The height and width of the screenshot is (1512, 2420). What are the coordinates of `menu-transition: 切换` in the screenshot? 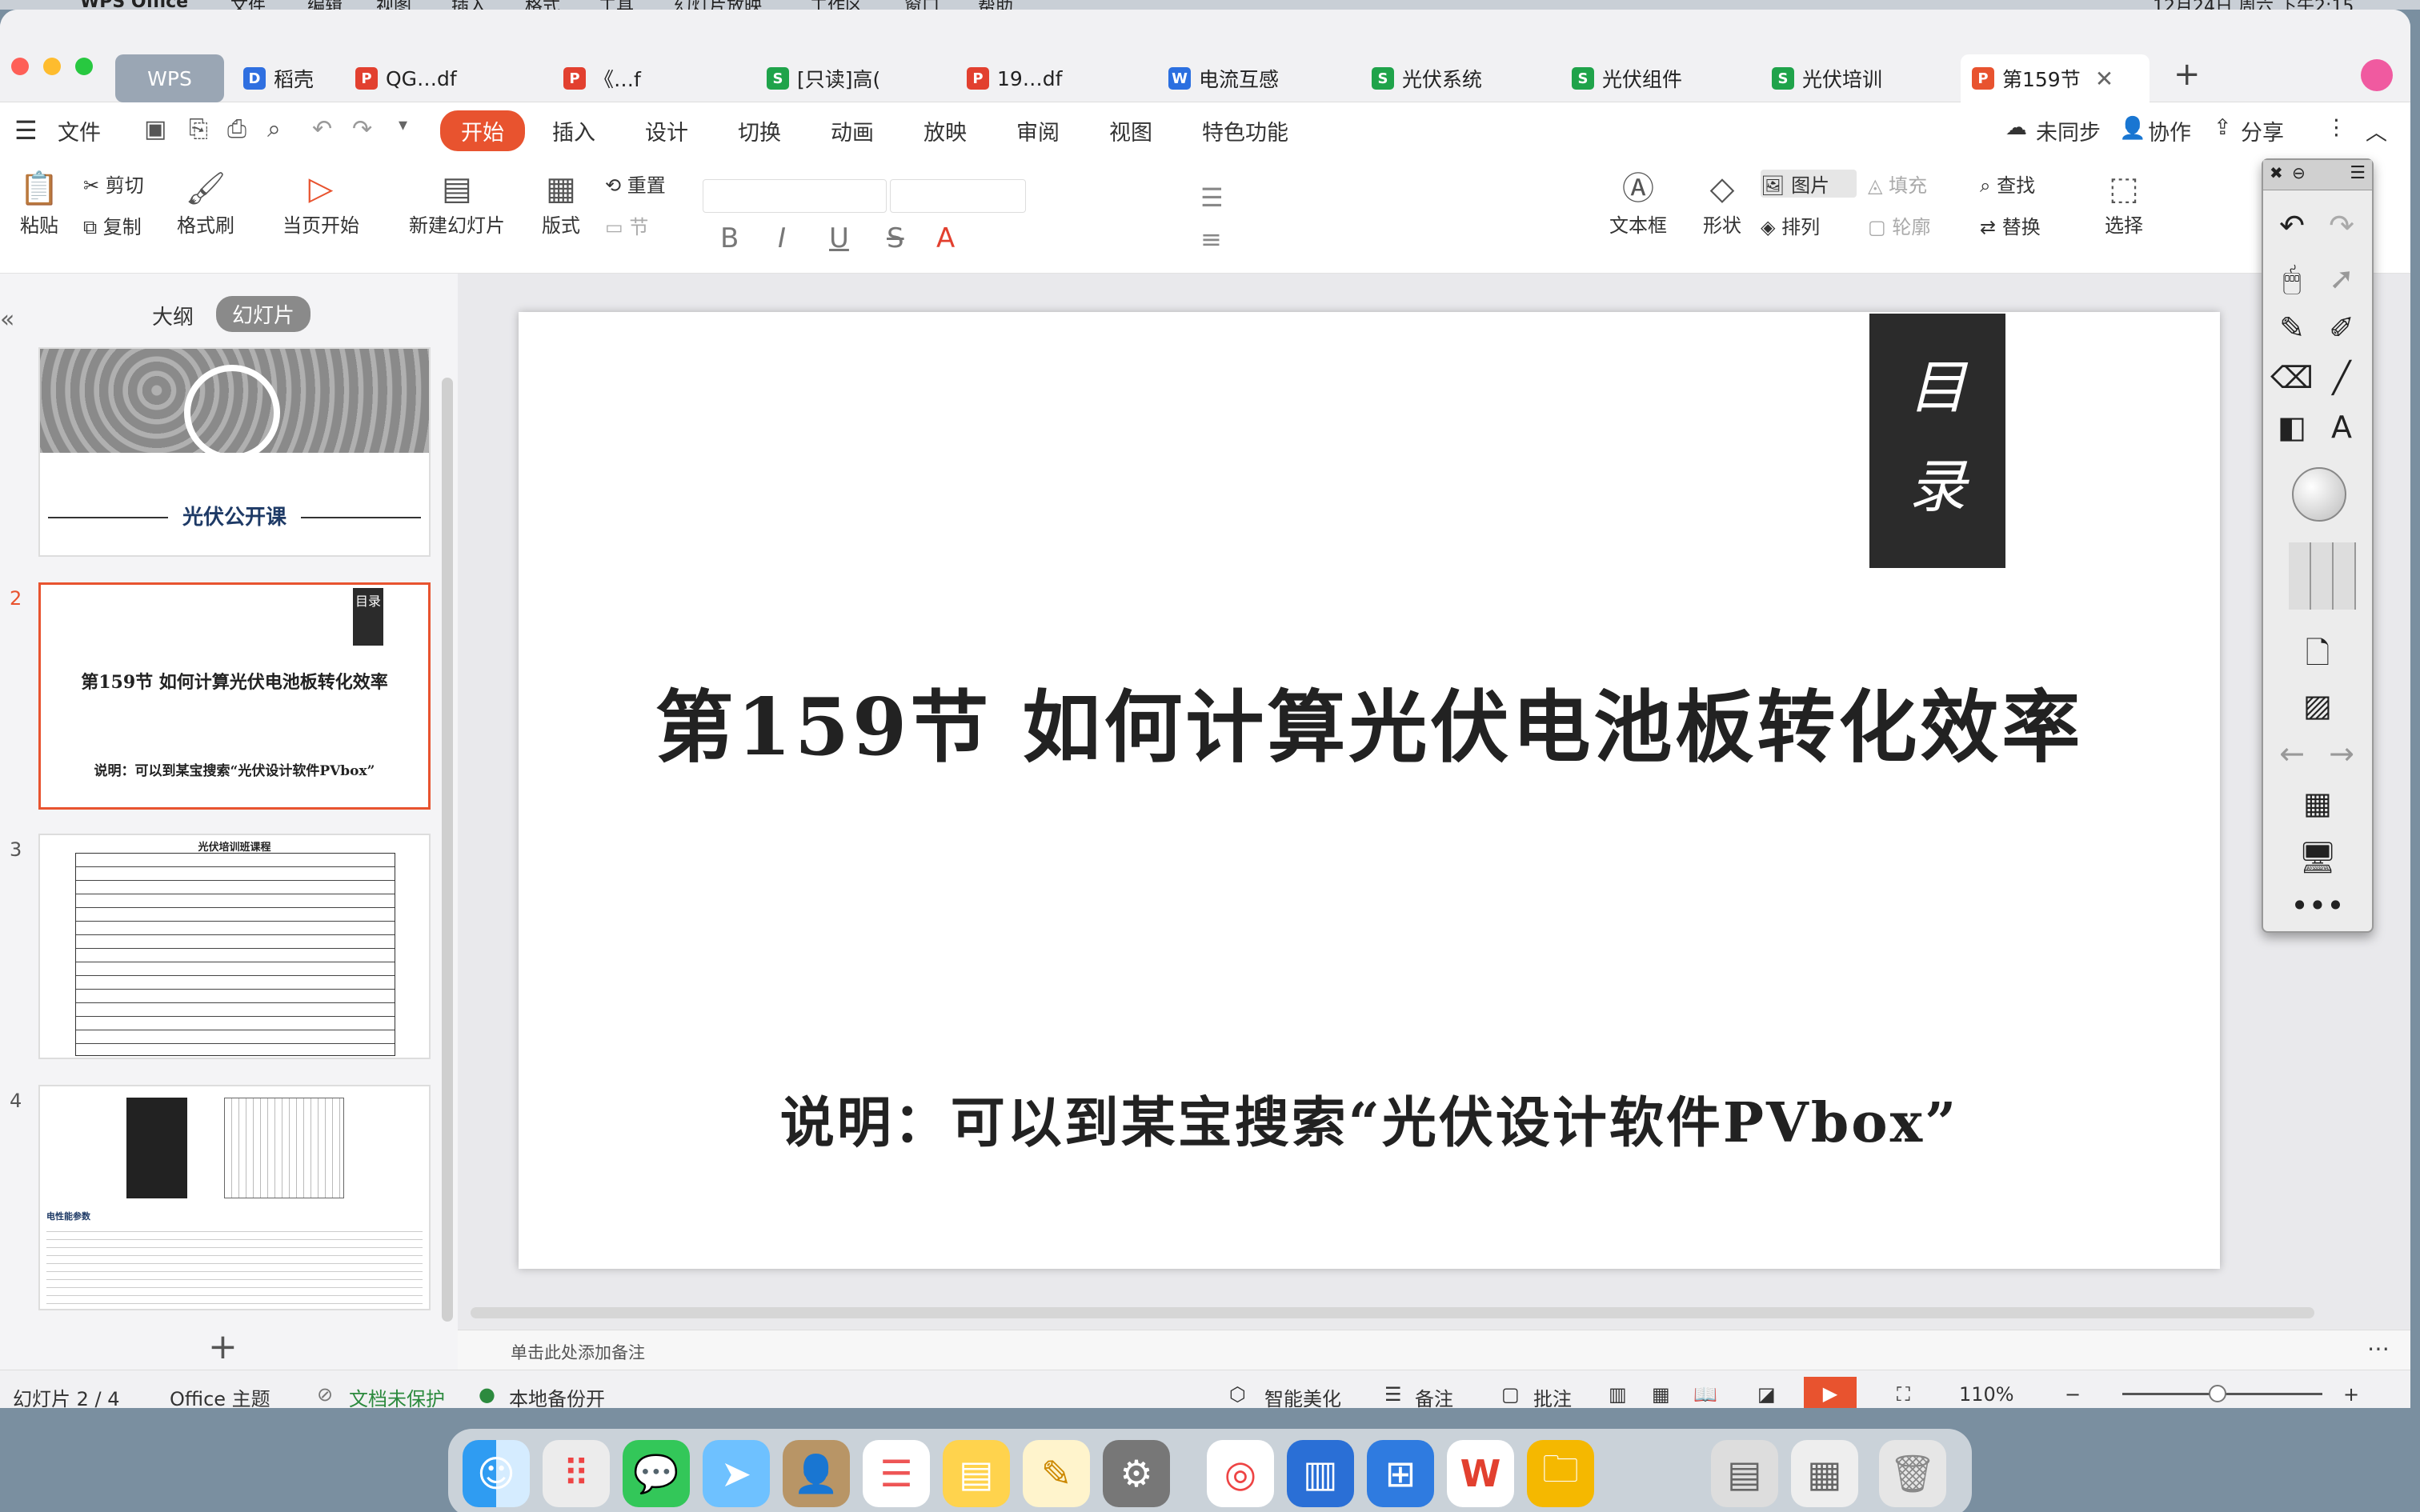 It's located at (759, 130).